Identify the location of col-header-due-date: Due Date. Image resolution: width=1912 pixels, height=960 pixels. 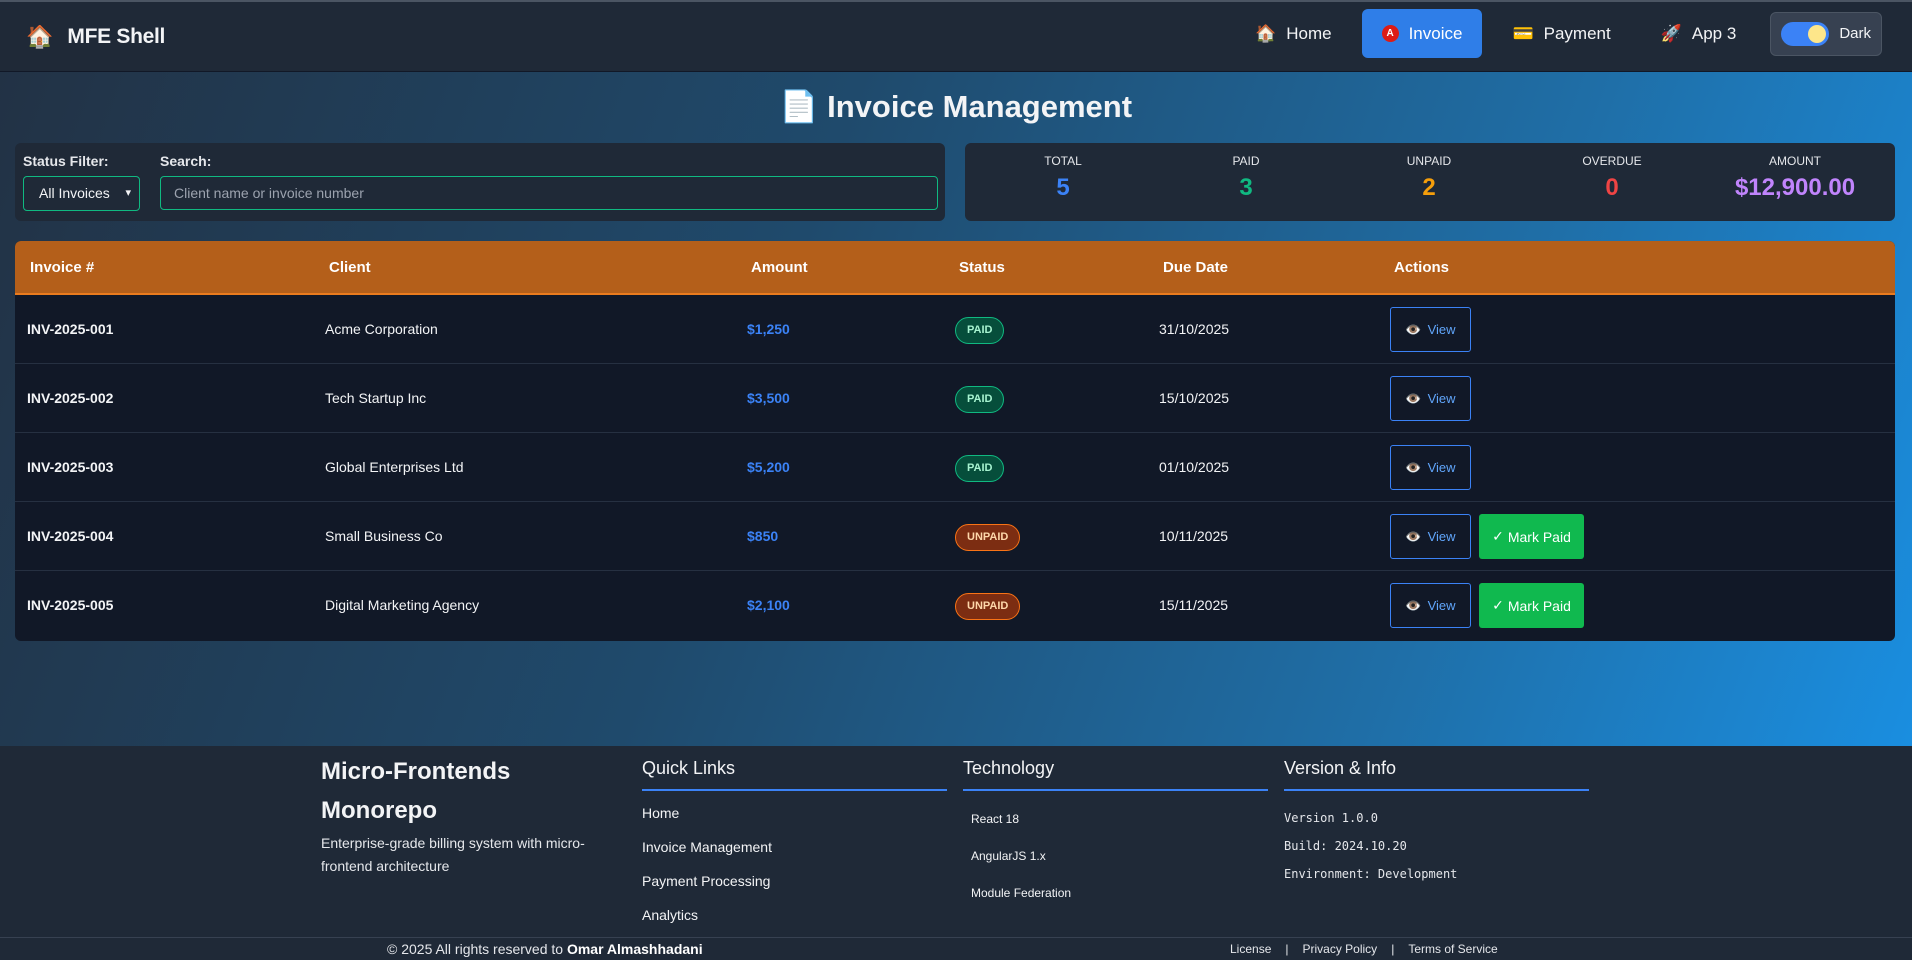
(1195, 268).